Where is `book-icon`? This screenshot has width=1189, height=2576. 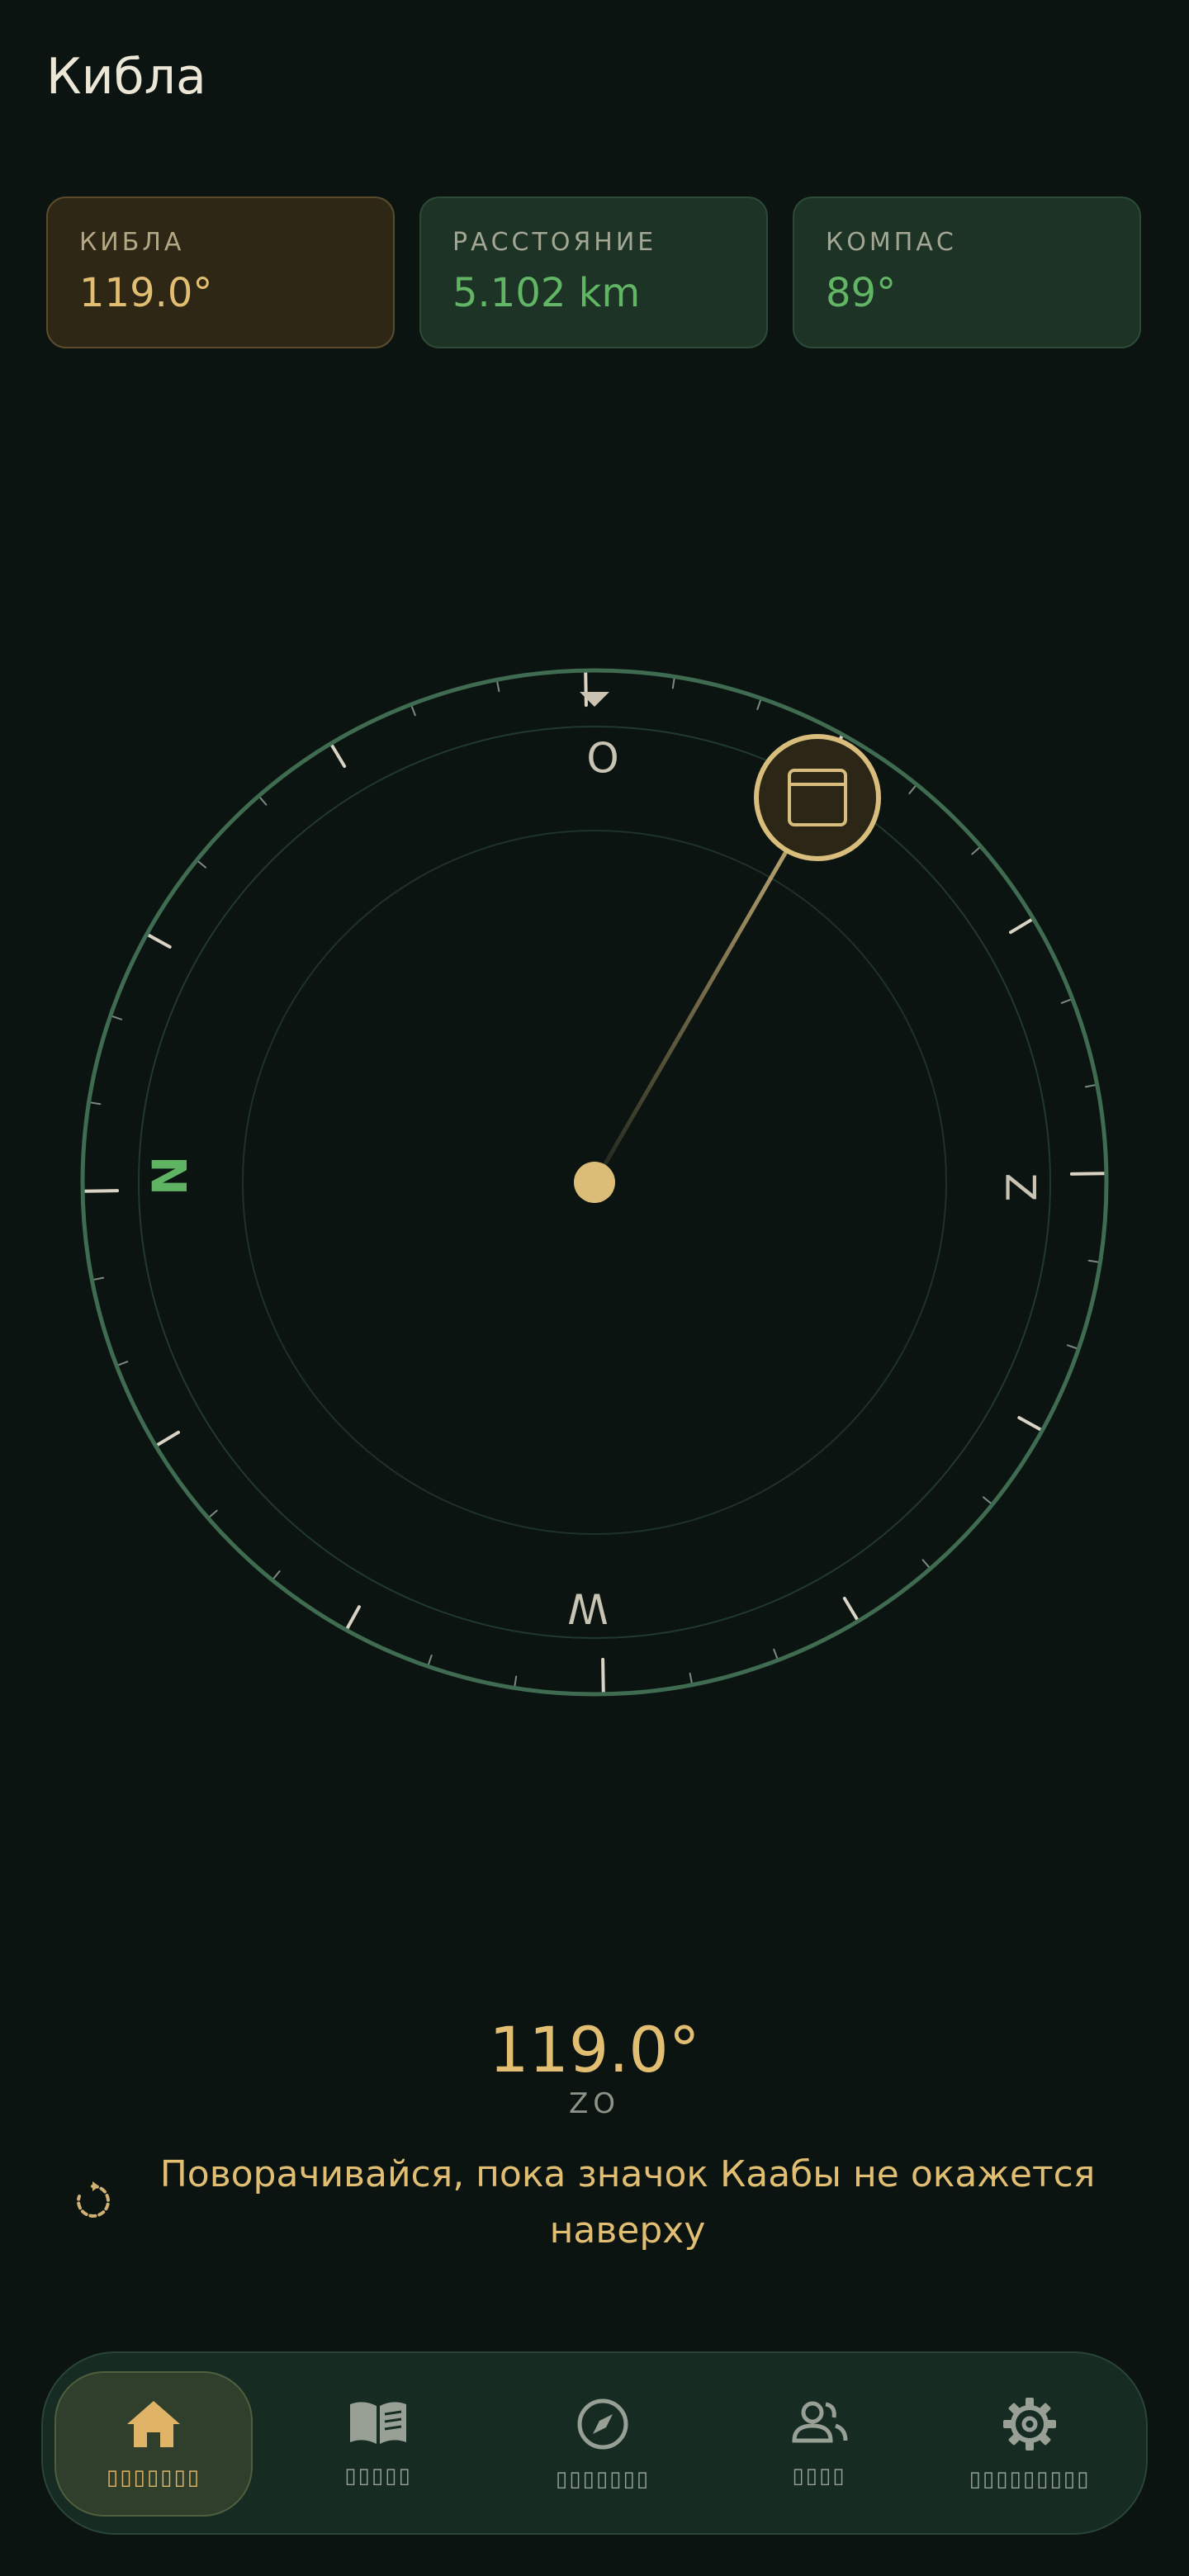
book-icon is located at coordinates (378, 2423).